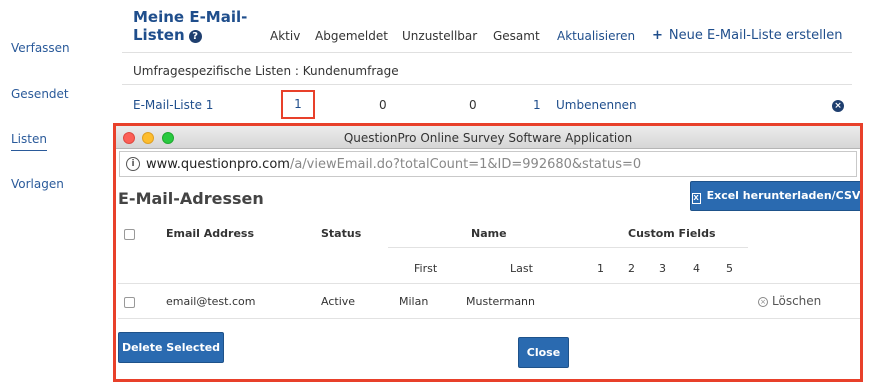 The width and height of the screenshot is (874, 390). I want to click on cell-status: Active, so click(338, 301).